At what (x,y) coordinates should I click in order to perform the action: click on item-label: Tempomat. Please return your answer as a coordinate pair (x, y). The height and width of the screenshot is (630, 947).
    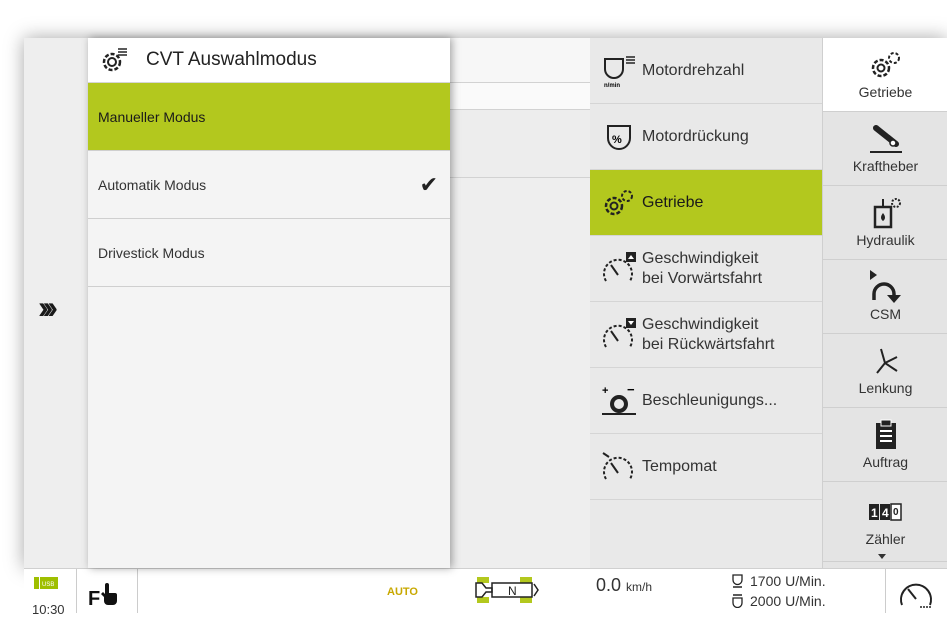
    Looking at the image, I should click on (679, 466).